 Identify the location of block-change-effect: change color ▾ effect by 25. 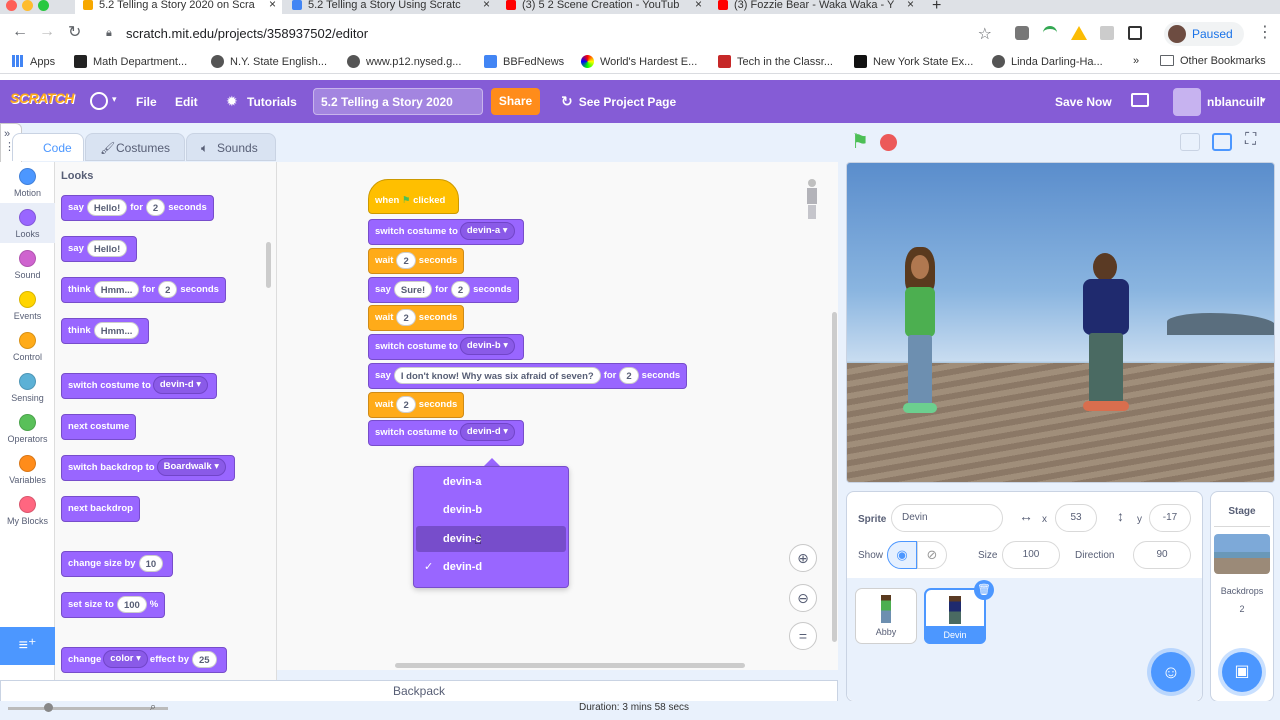
(144, 660).